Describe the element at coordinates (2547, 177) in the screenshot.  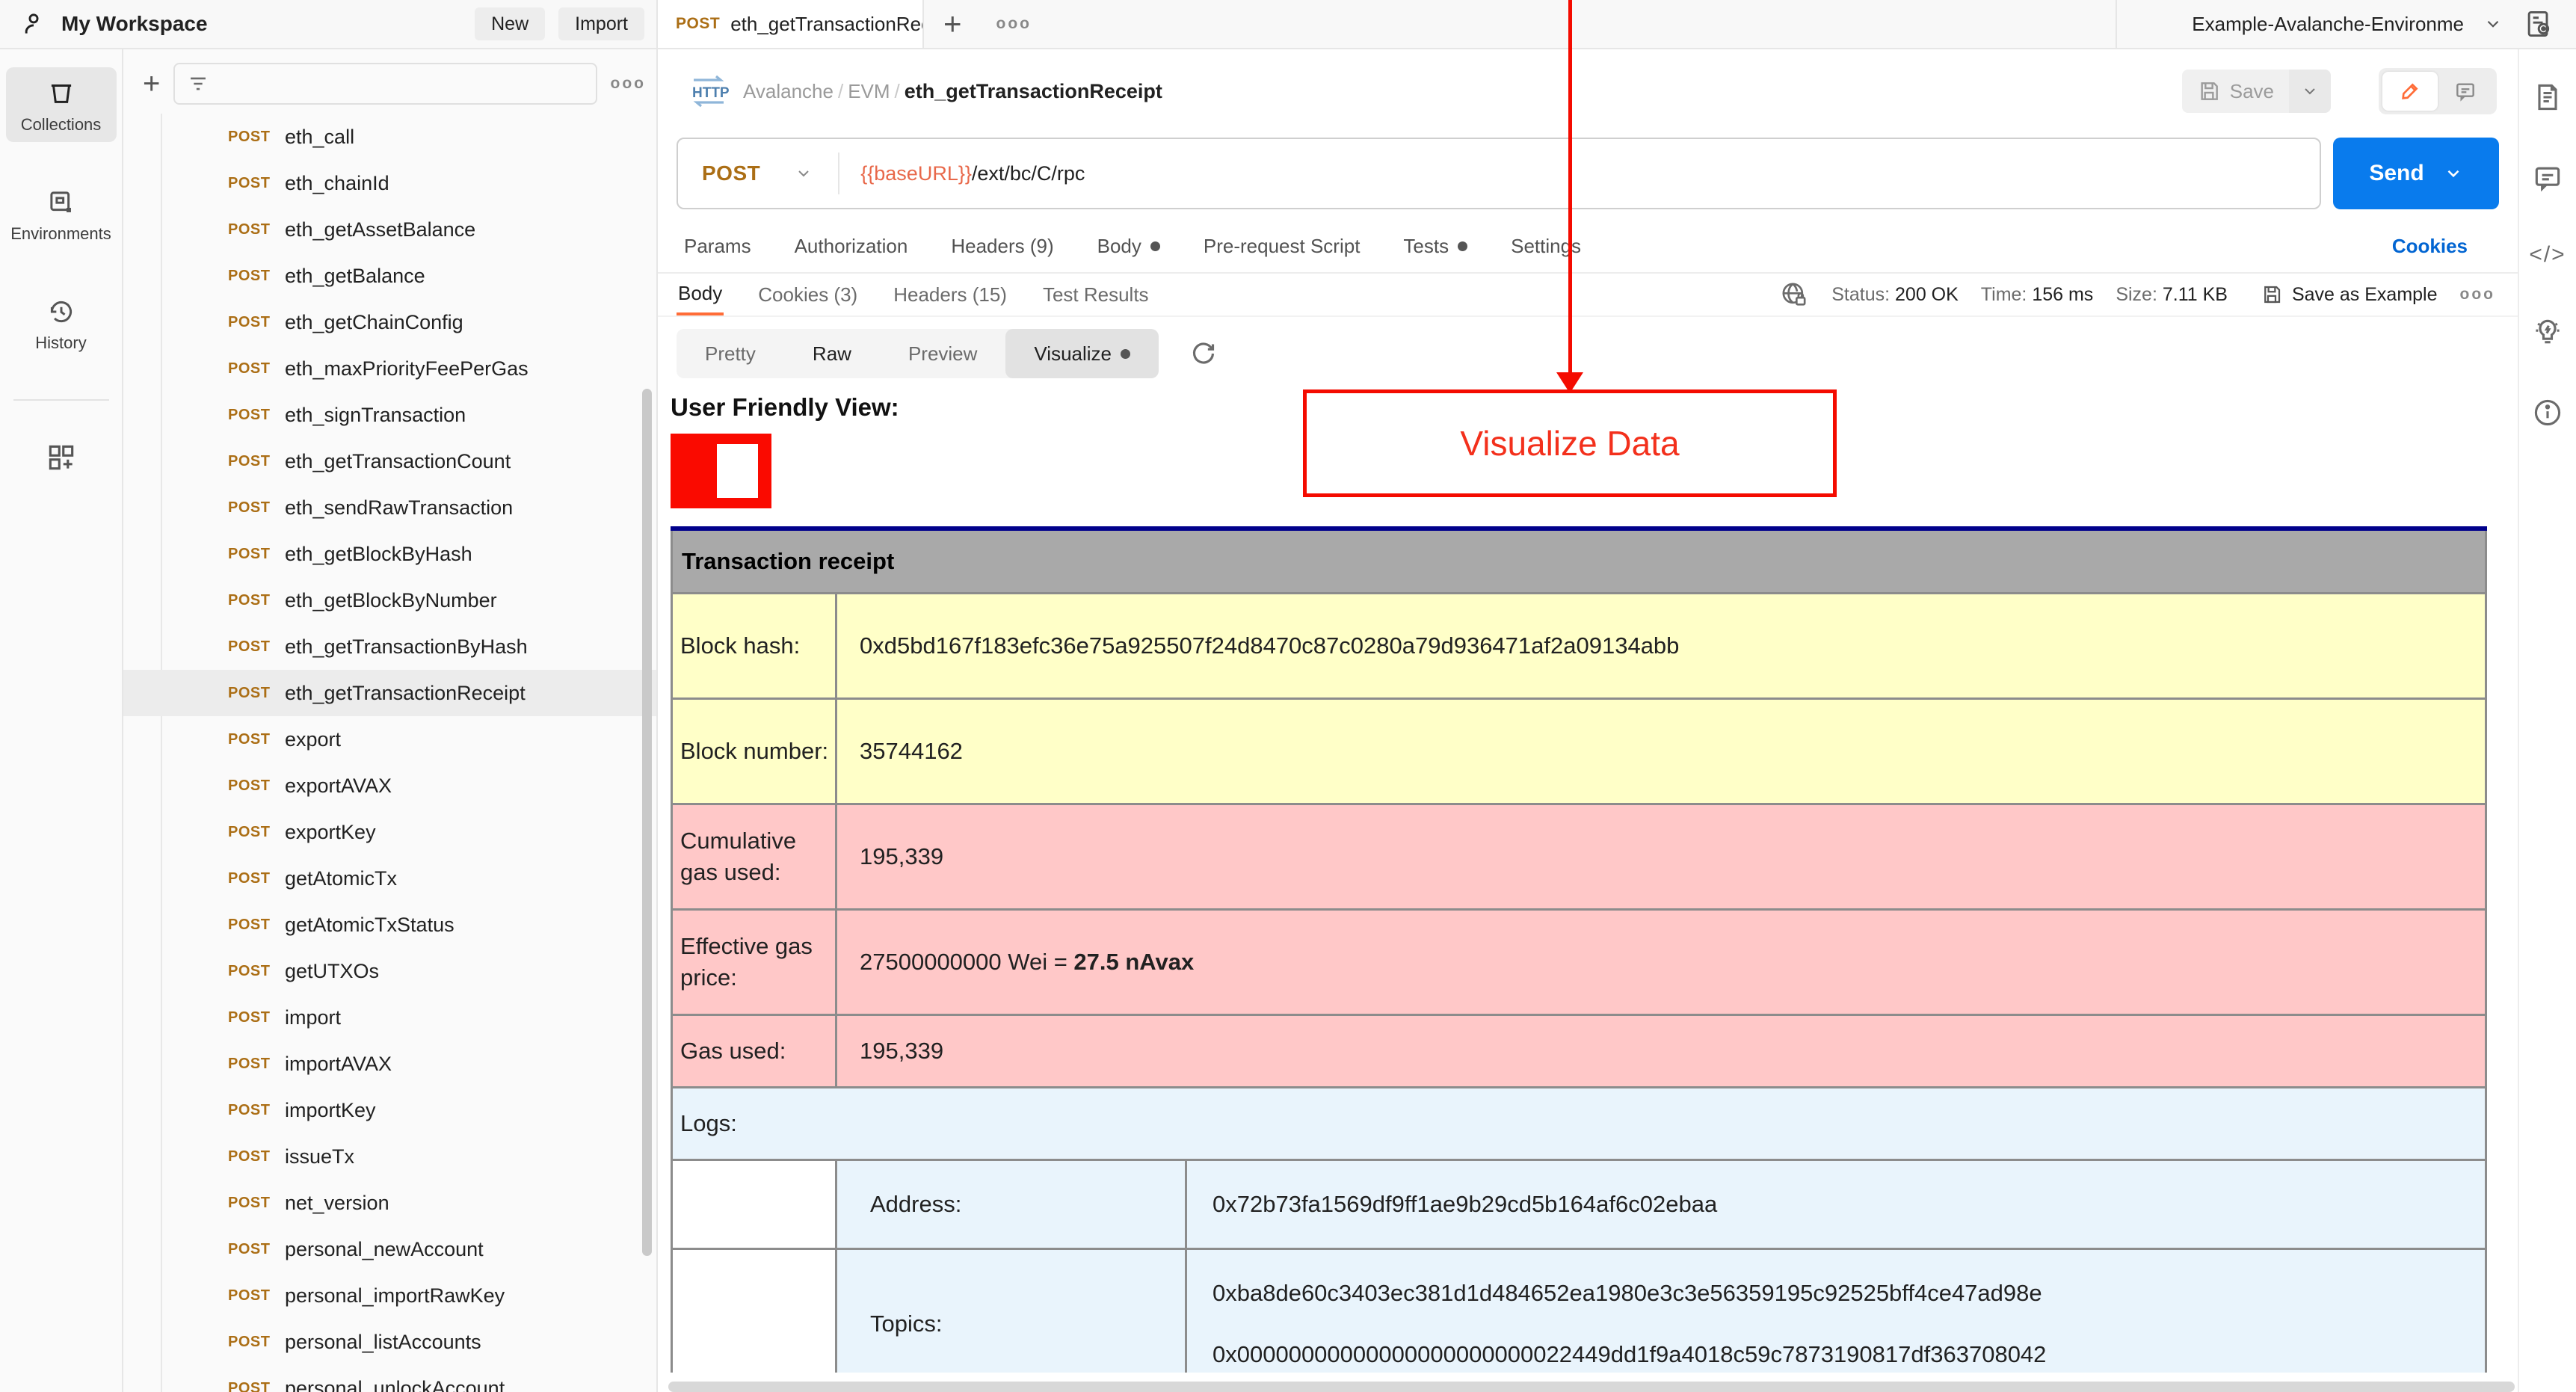
I see `comment-icon` at that location.